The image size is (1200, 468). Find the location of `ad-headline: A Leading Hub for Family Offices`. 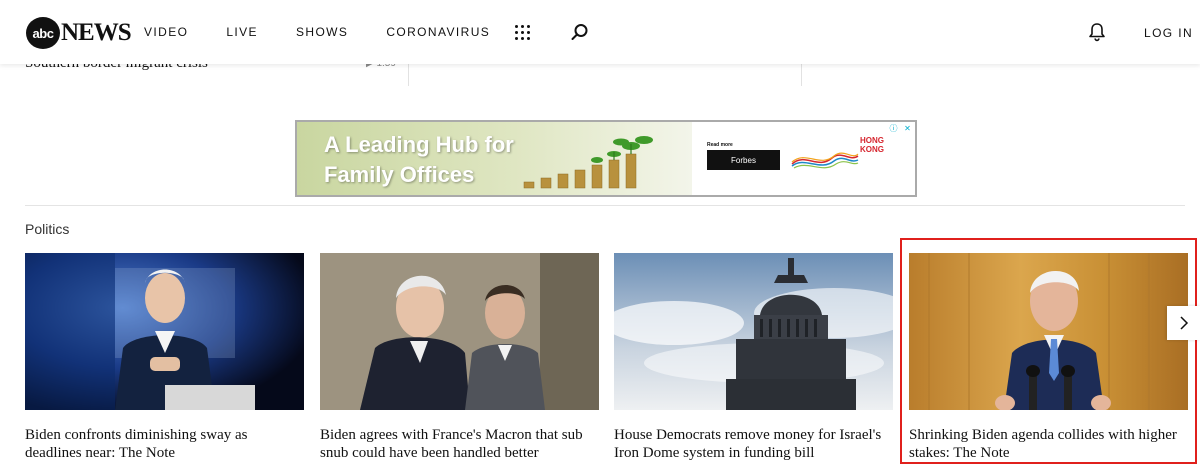

ad-headline: A Leading Hub for Family Offices is located at coordinates (419, 160).